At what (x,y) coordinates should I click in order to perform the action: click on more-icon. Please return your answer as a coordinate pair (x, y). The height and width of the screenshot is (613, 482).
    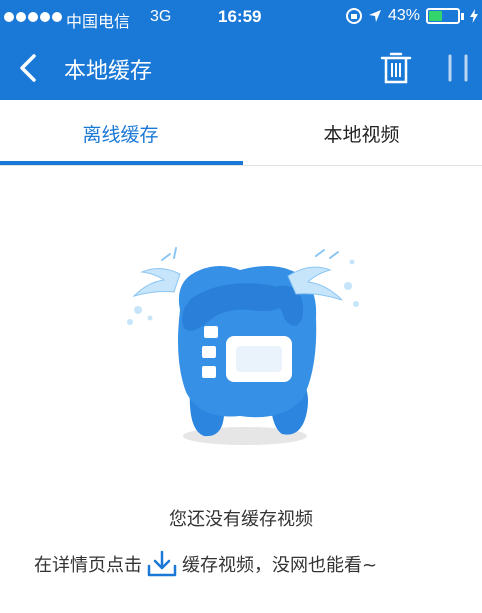
    Looking at the image, I should click on (458, 68).